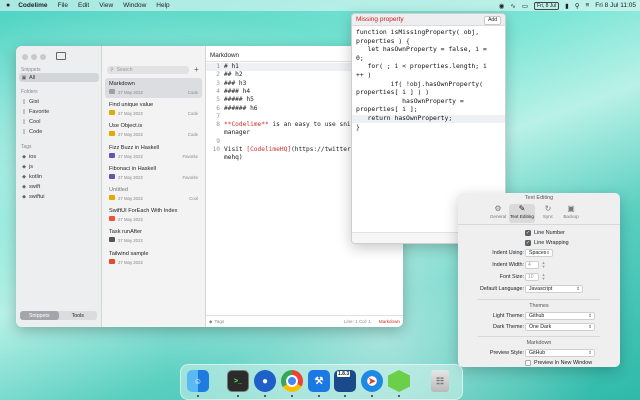 This screenshot has height=400, width=640. What do you see at coordinates (130, 220) in the screenshot?
I see `snippet-date: 27 May 2022` at bounding box center [130, 220].